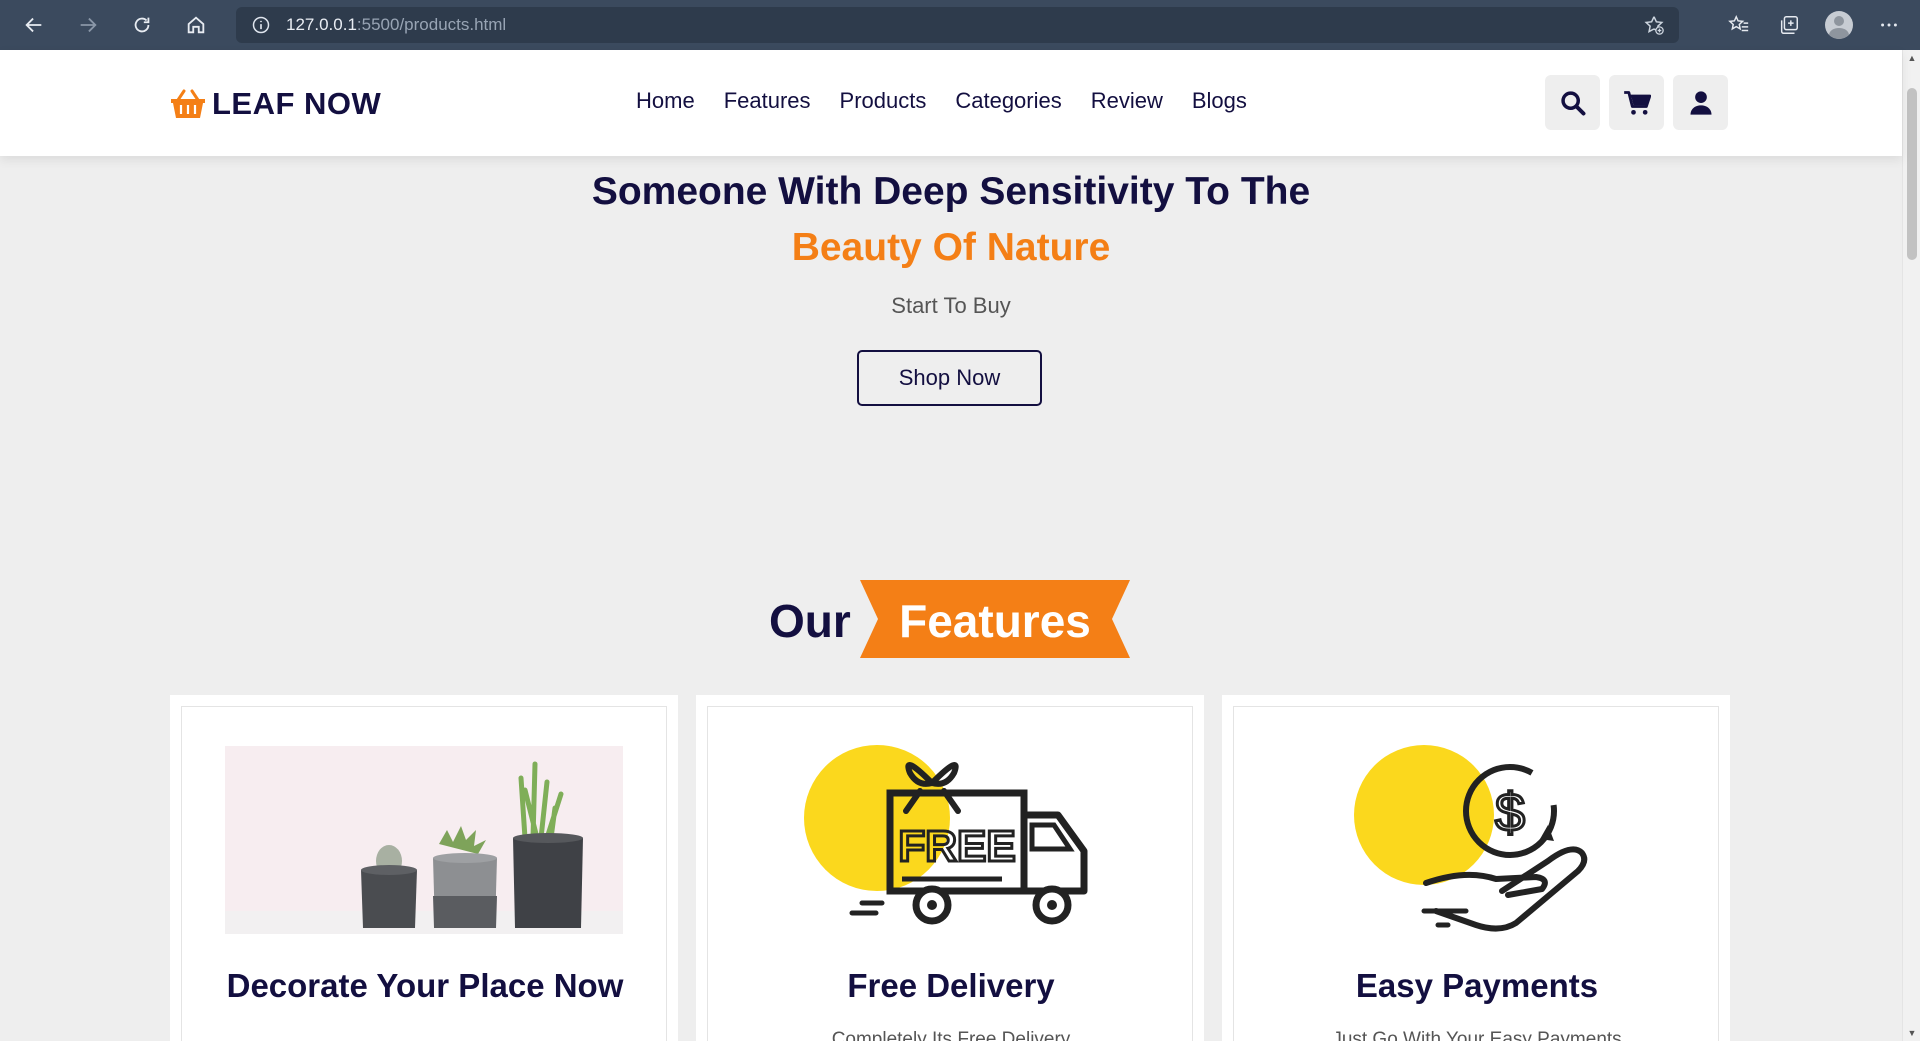  I want to click on url-path: :5500/products.html, so click(431, 24).